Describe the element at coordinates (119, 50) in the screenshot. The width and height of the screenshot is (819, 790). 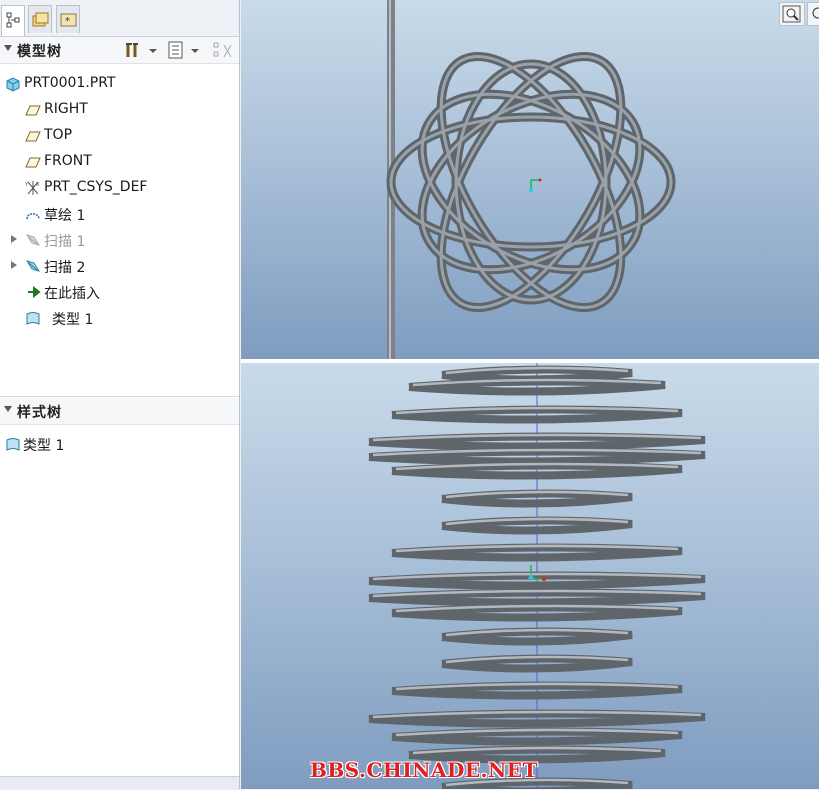
I see `model-tree-header: 模型树` at that location.